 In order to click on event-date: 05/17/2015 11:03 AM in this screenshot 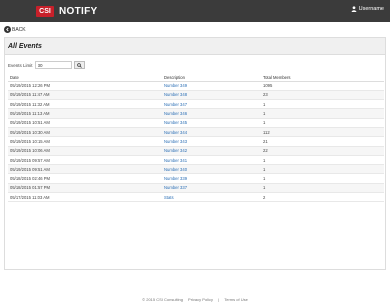, I will do `click(86, 197)`.